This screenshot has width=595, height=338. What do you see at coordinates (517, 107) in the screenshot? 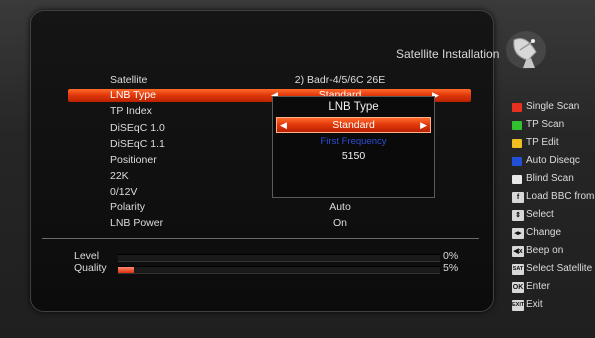
I see `red-key-icon` at bounding box center [517, 107].